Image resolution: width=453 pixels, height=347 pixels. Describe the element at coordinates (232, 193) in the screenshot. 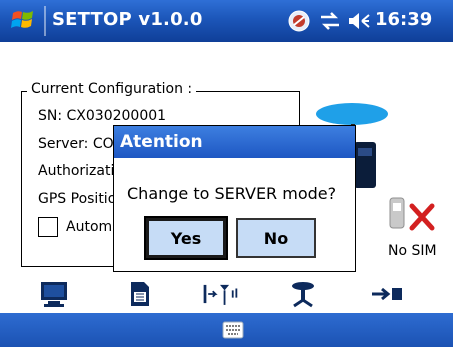

I see `dialog-message: Change to SERVER mode?` at that location.